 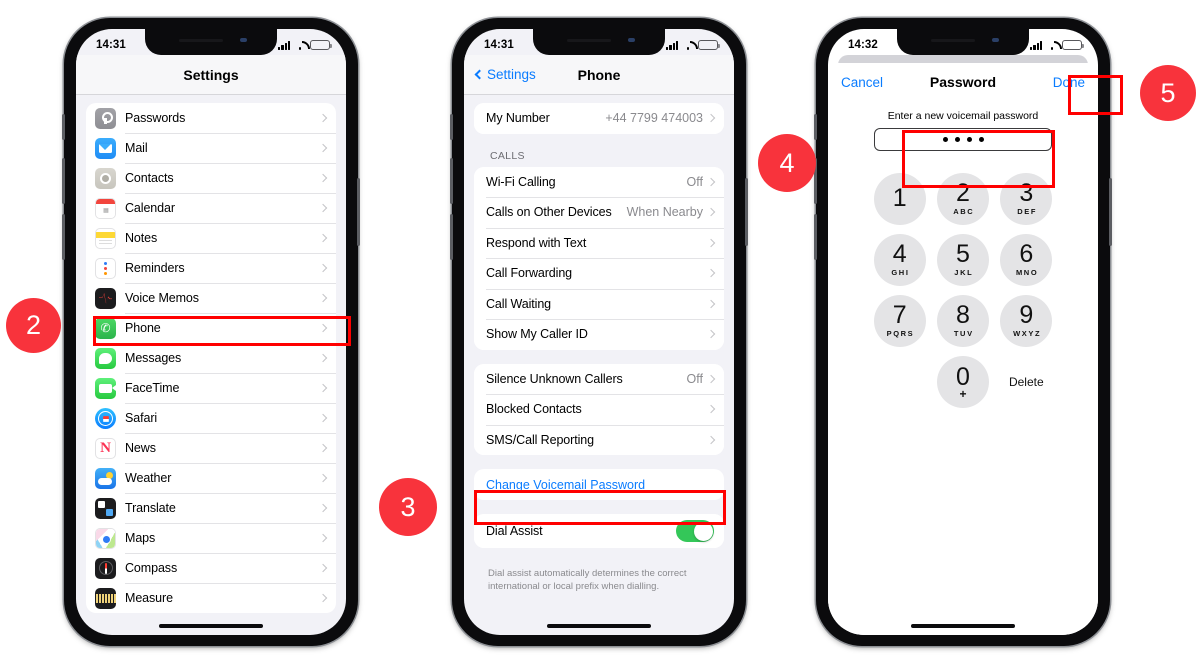 What do you see at coordinates (599, 181) in the screenshot?
I see `row-wifi-calling: Wi-Fi Calling Off` at bounding box center [599, 181].